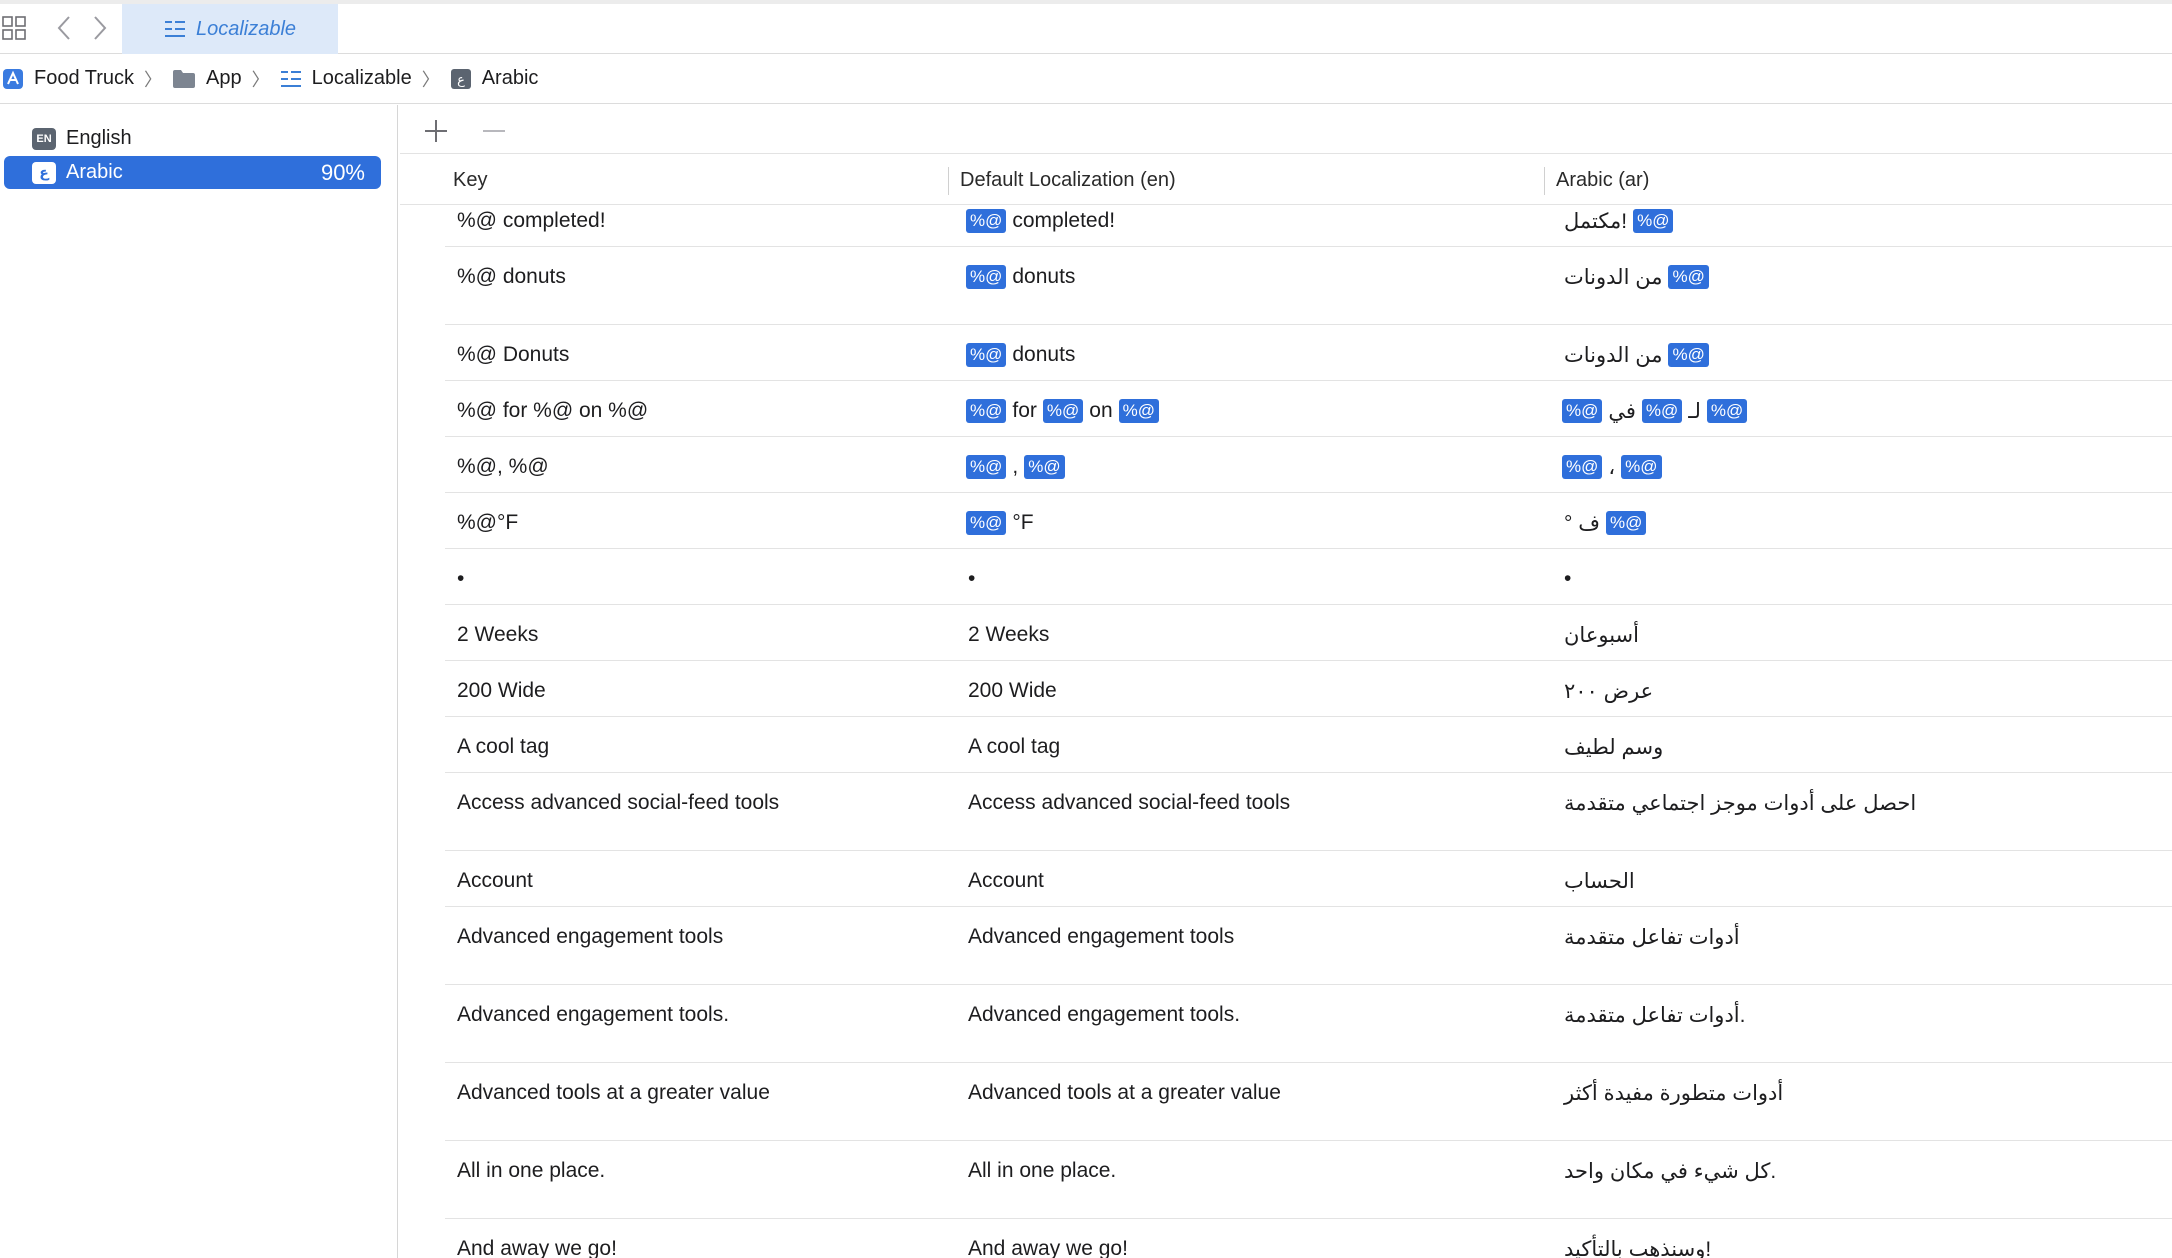  I want to click on table-row: 2 Weeks 2 Weeks أسبوعان, so click(1308, 633).